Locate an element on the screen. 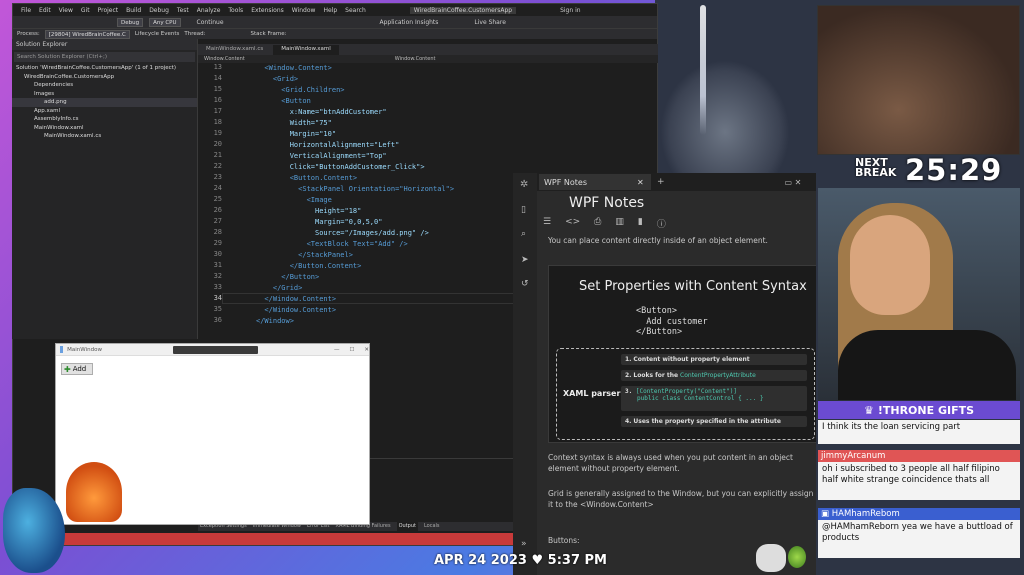 The image size is (1024, 575). code-line: <Window.Content> is located at coordinates (294, 68).